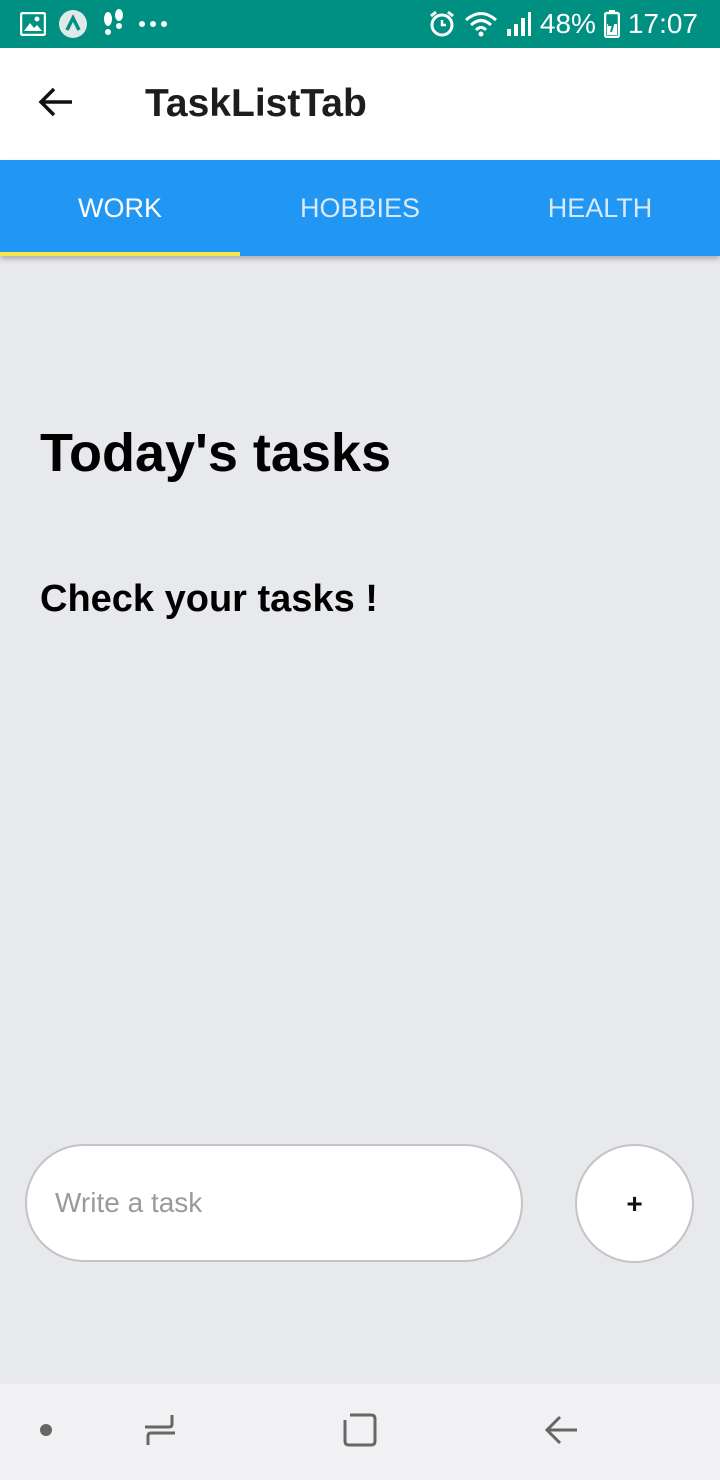 Image resolution: width=720 pixels, height=1480 pixels. I want to click on wifi-icon, so click(481, 24).